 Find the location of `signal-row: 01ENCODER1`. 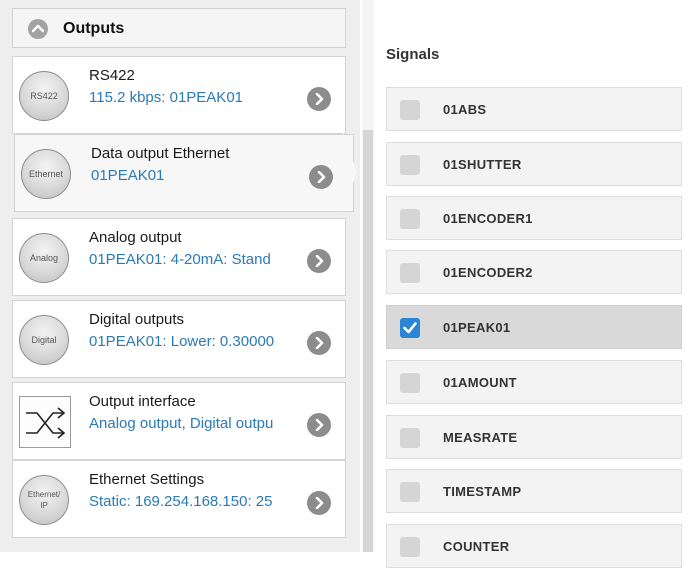

signal-row: 01ENCODER1 is located at coordinates (534, 218).